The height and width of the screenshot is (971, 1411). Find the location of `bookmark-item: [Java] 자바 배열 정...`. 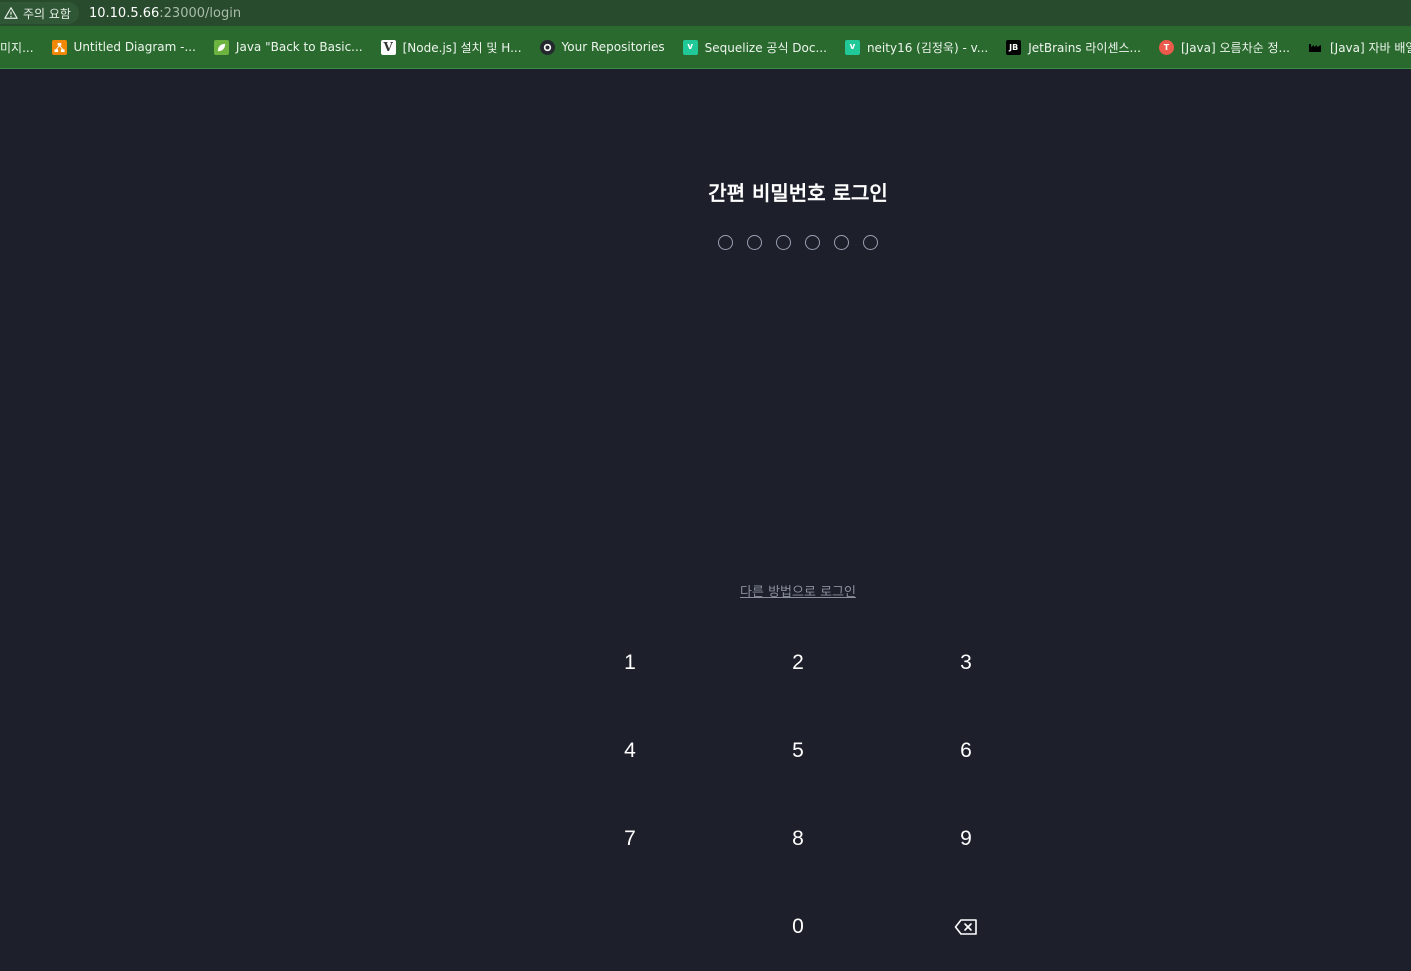

bookmark-item: [Java] 자바 배열 정... is located at coordinates (1355, 47).